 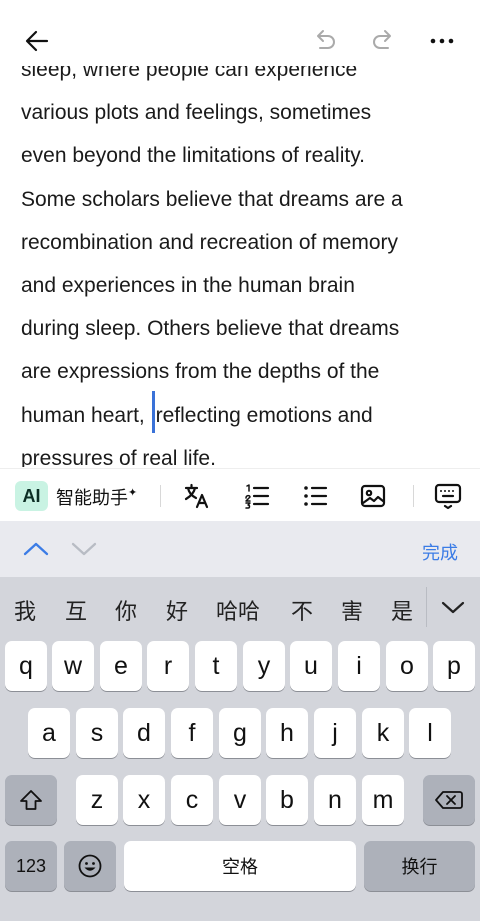 I want to click on candidate-word: 你, so click(x=126, y=610).